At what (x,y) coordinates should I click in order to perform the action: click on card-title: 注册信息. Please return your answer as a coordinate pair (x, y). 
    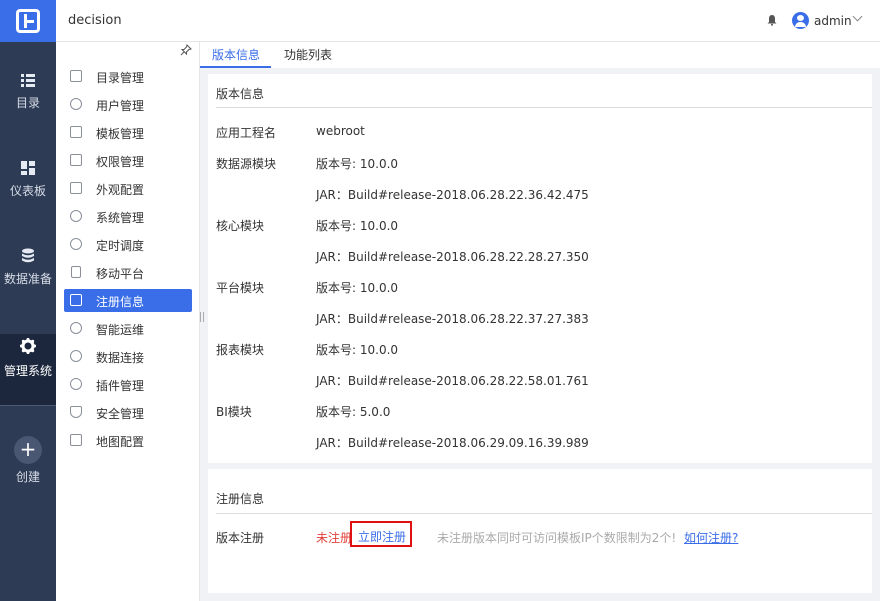
    Looking at the image, I should click on (240, 499).